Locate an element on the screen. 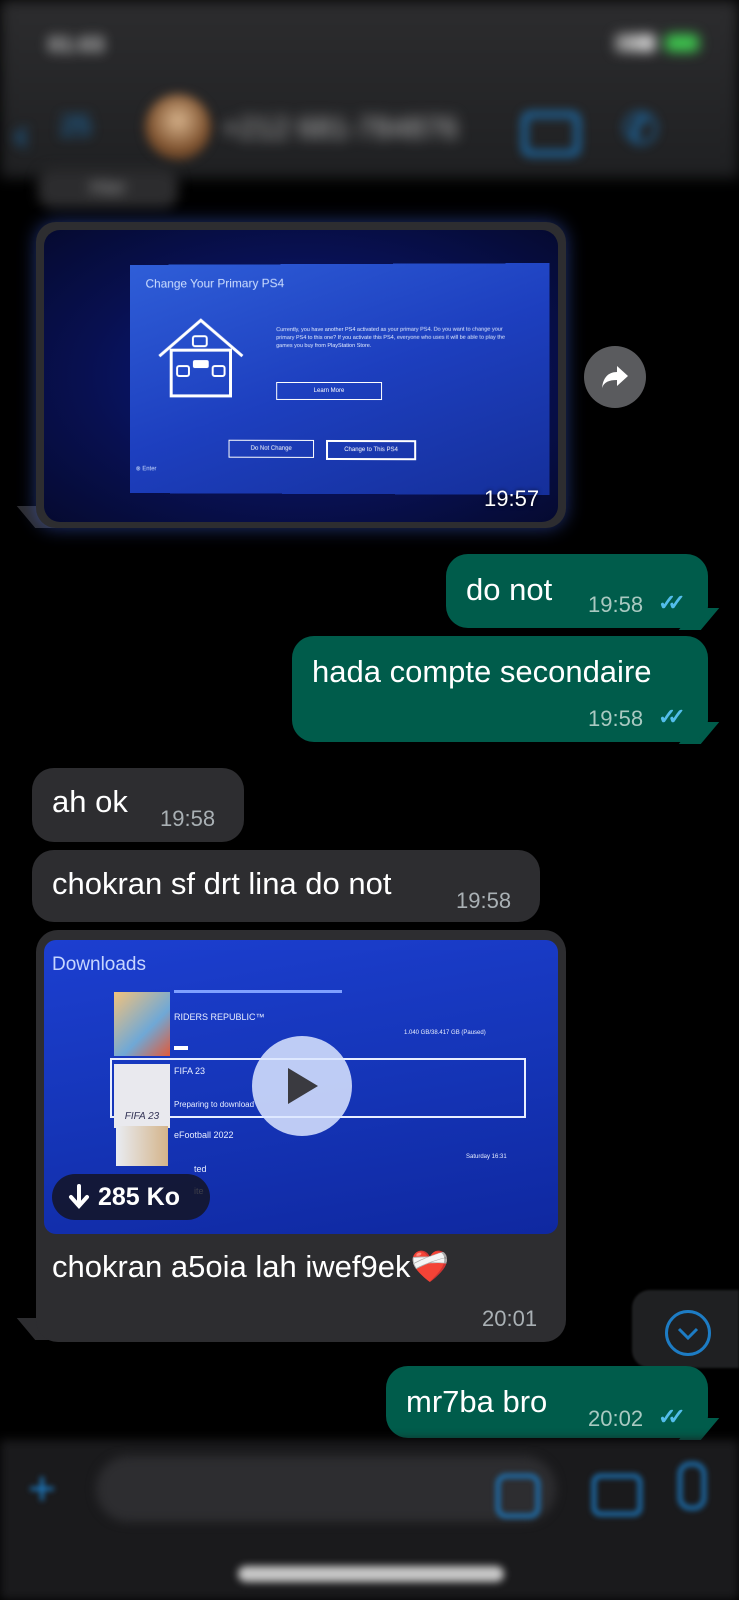 The height and width of the screenshot is (1600, 739). forward-icon is located at coordinates (615, 377).